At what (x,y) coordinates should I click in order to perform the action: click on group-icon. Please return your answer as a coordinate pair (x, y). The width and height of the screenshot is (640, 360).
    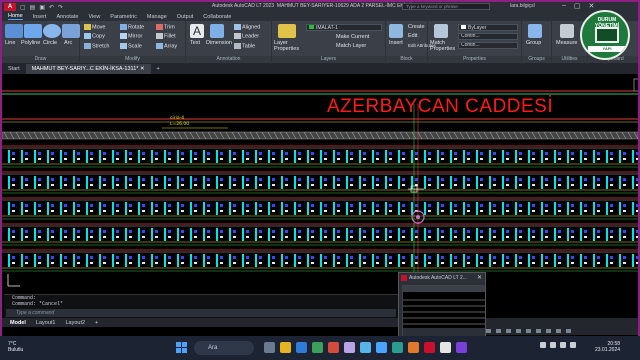
    Looking at the image, I should click on (535, 31).